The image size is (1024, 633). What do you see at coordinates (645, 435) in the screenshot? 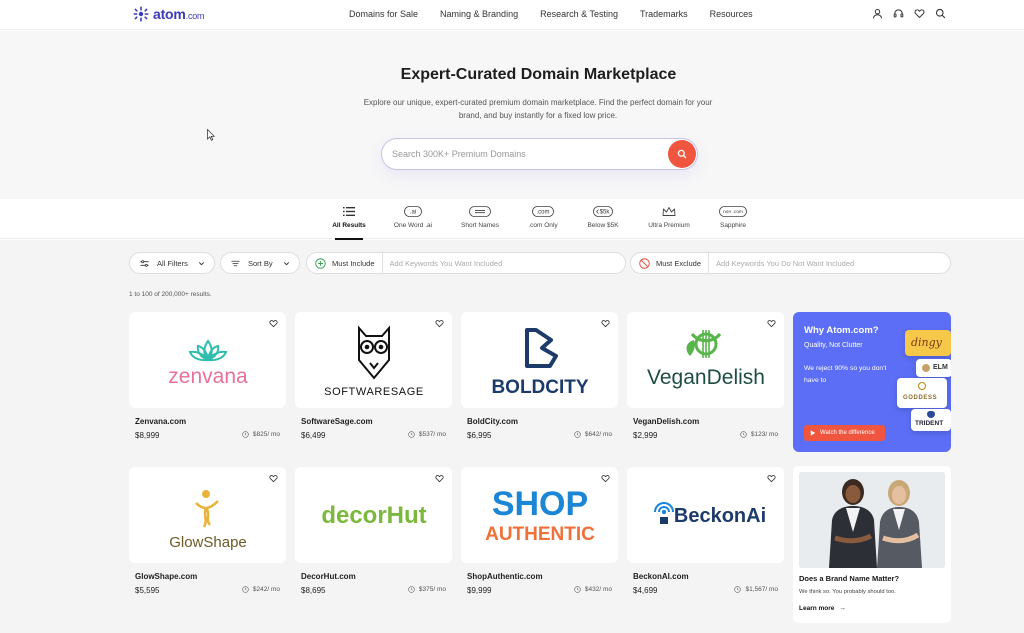
I see `domain-price: $2,999` at bounding box center [645, 435].